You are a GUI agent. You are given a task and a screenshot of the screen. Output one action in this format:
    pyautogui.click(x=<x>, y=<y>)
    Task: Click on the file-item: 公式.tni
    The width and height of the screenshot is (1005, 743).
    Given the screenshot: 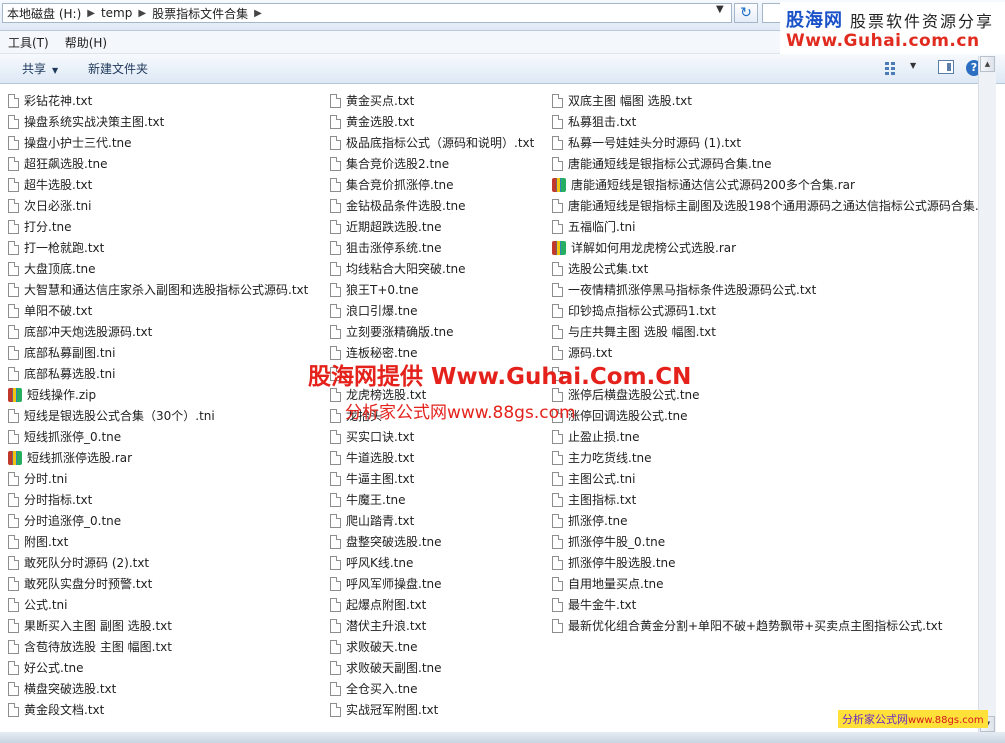 What is the action you would take?
    pyautogui.click(x=158, y=604)
    